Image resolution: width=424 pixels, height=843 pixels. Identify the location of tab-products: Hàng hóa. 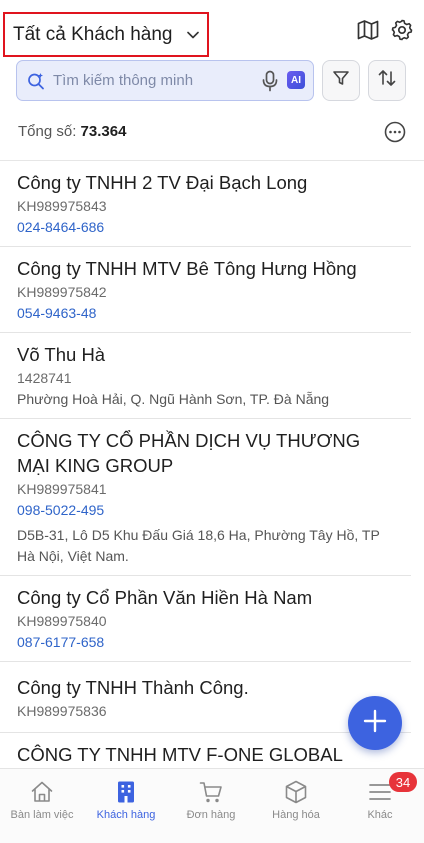
(296, 804).